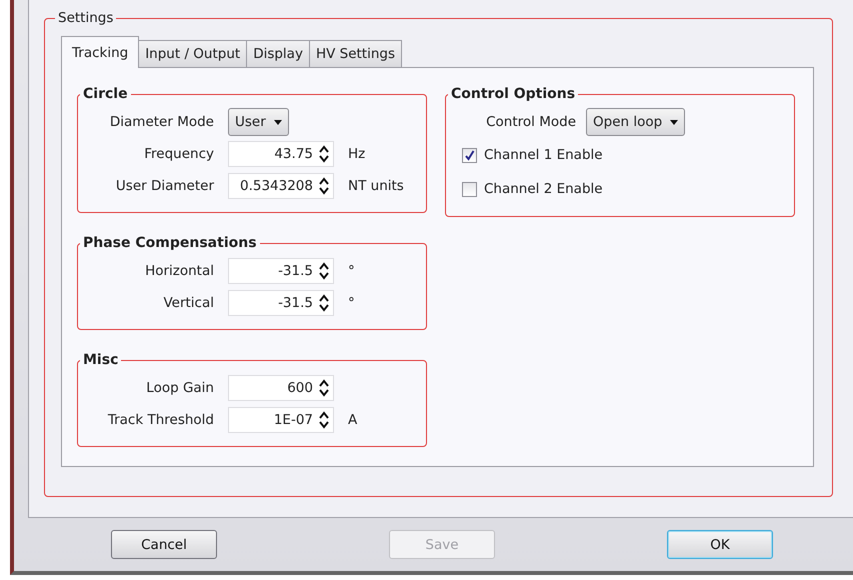 This screenshot has height=580, width=853. I want to click on group-title: Phase Compensations, so click(170, 243).